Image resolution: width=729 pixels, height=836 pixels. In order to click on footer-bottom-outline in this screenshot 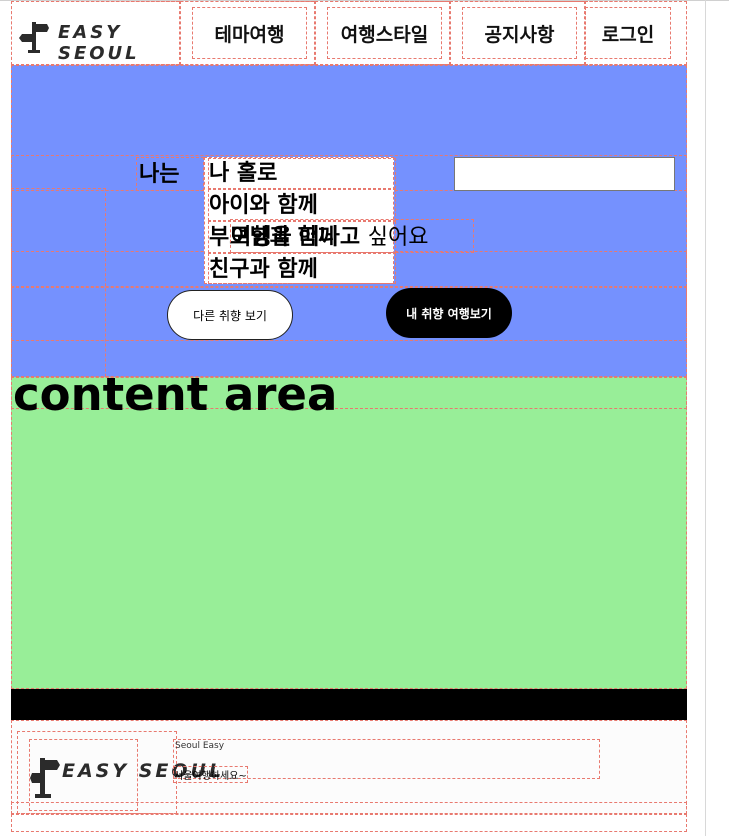, I will do `click(349, 808)`.